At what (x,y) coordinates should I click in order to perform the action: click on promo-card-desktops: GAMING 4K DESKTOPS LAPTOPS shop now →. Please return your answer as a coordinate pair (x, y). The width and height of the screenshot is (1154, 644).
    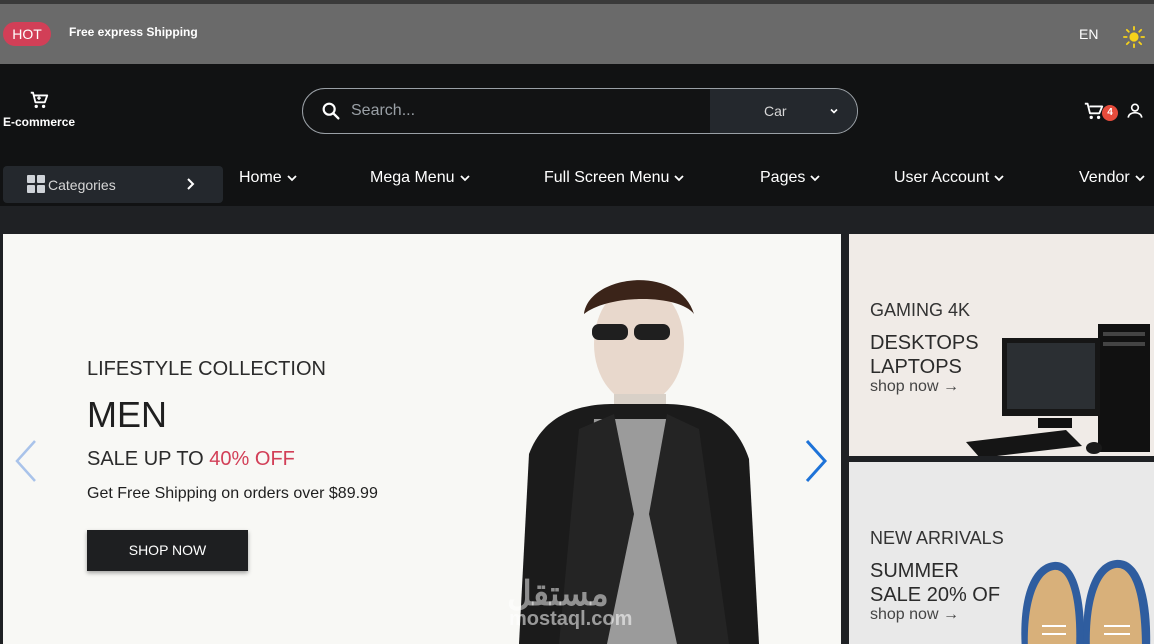
    Looking at the image, I should click on (1001, 345).